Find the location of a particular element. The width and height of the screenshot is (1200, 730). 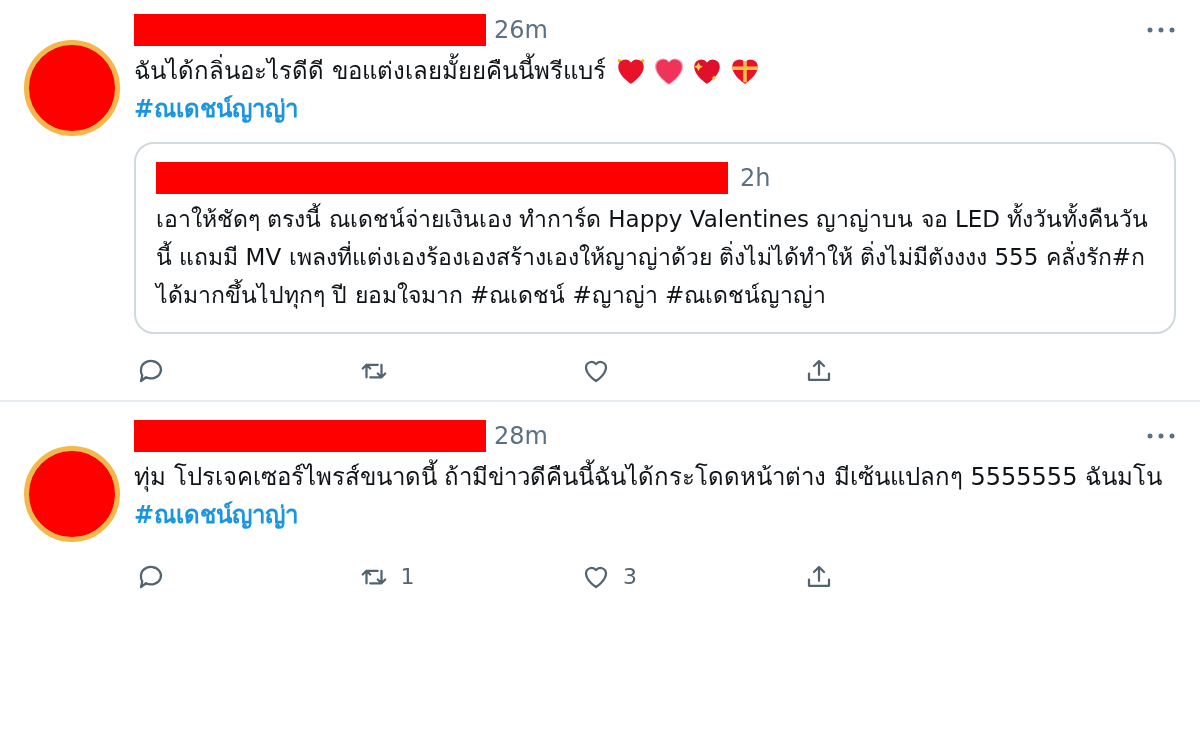

tweet-time: 26m is located at coordinates (521, 30).